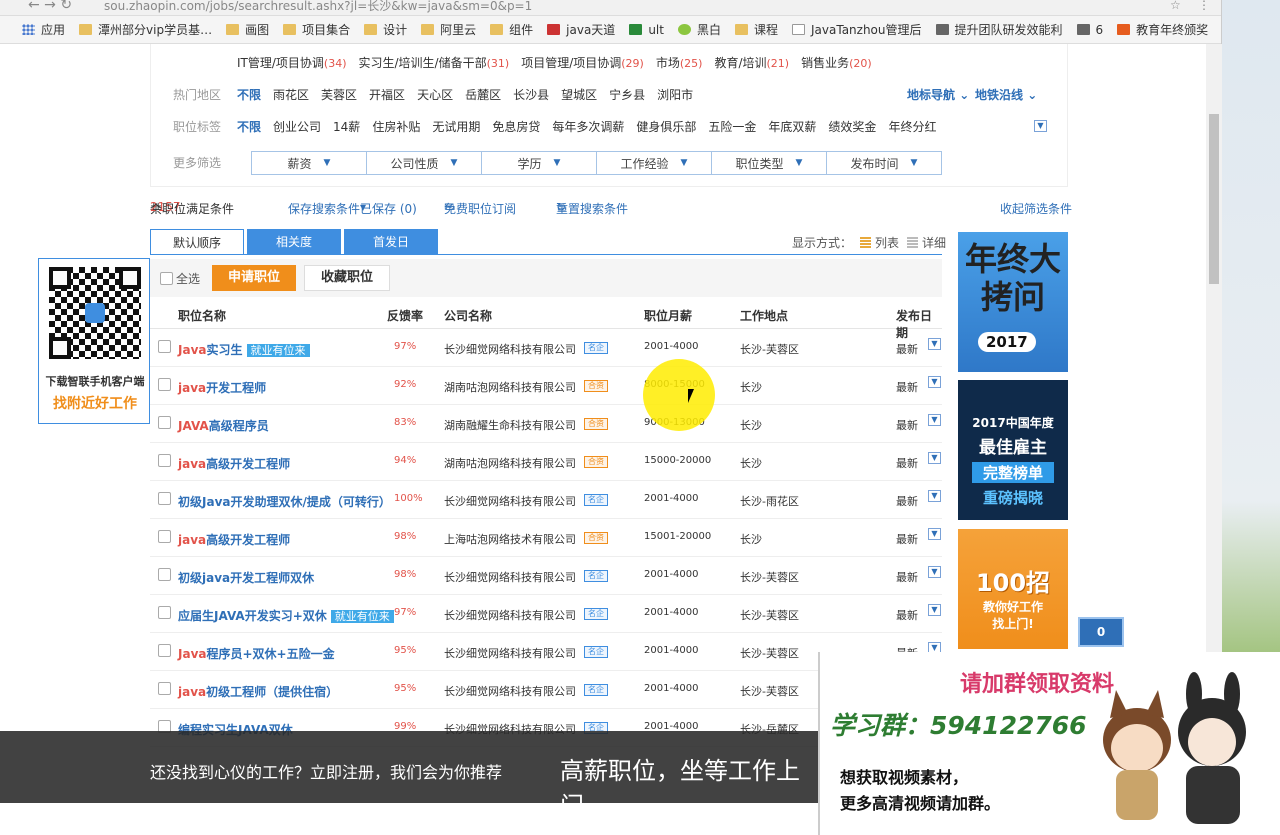 Image resolution: width=1280 pixels, height=835 pixels. What do you see at coordinates (1013, 302) in the screenshot?
I see `ad-year-end: 年终大拷问 2017` at bounding box center [1013, 302].